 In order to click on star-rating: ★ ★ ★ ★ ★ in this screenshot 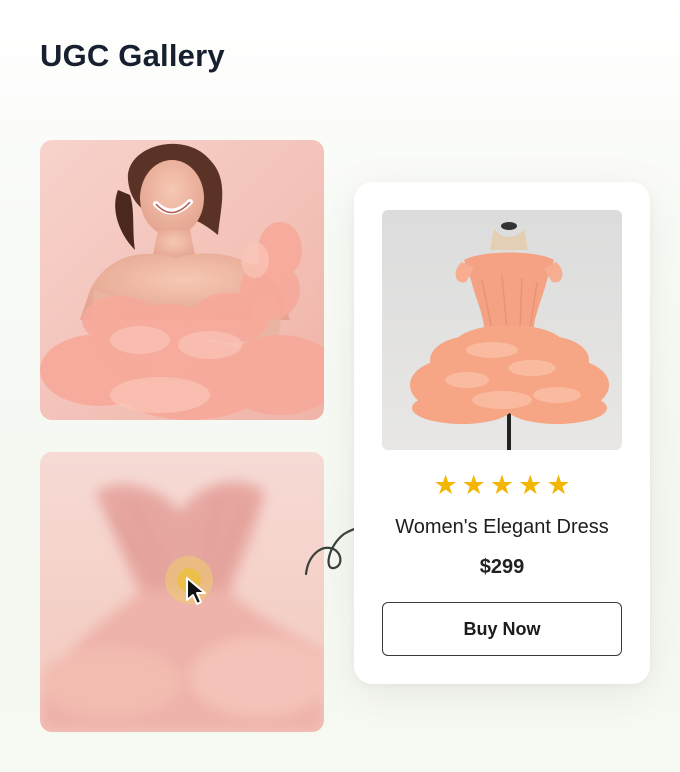, I will do `click(502, 486)`.